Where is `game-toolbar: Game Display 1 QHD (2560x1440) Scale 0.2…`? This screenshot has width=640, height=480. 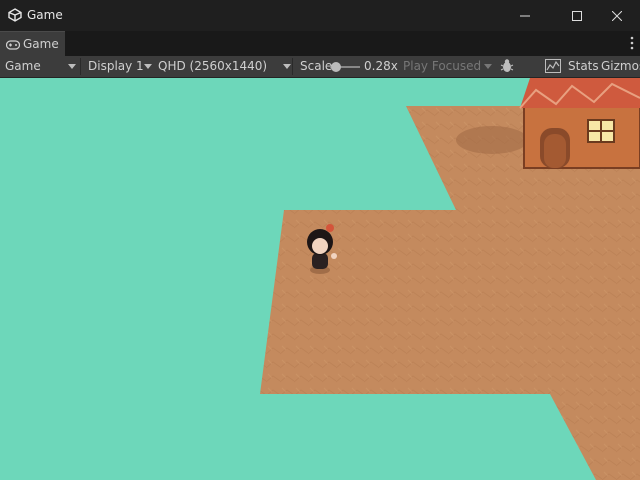 game-toolbar: Game Display 1 QHD (2560x1440) Scale 0.2… is located at coordinates (320, 67).